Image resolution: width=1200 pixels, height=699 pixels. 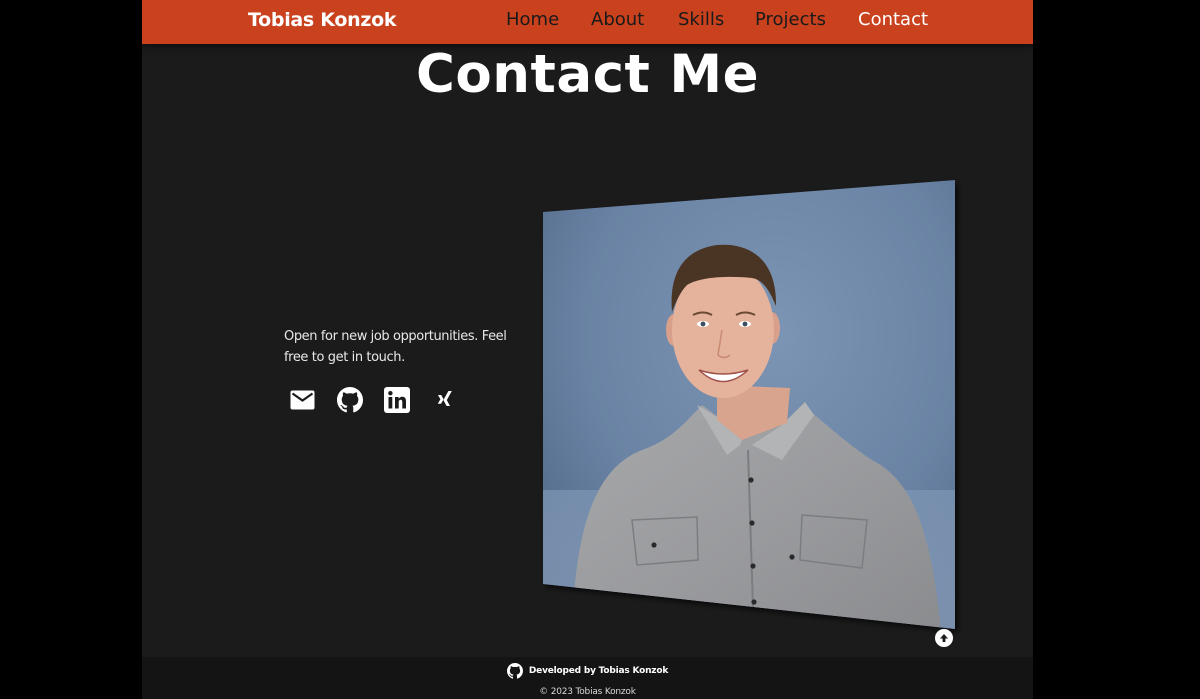 What do you see at coordinates (587, 692) in the screenshot?
I see `footer-copyright: © 2023 Tobias Konzok` at bounding box center [587, 692].